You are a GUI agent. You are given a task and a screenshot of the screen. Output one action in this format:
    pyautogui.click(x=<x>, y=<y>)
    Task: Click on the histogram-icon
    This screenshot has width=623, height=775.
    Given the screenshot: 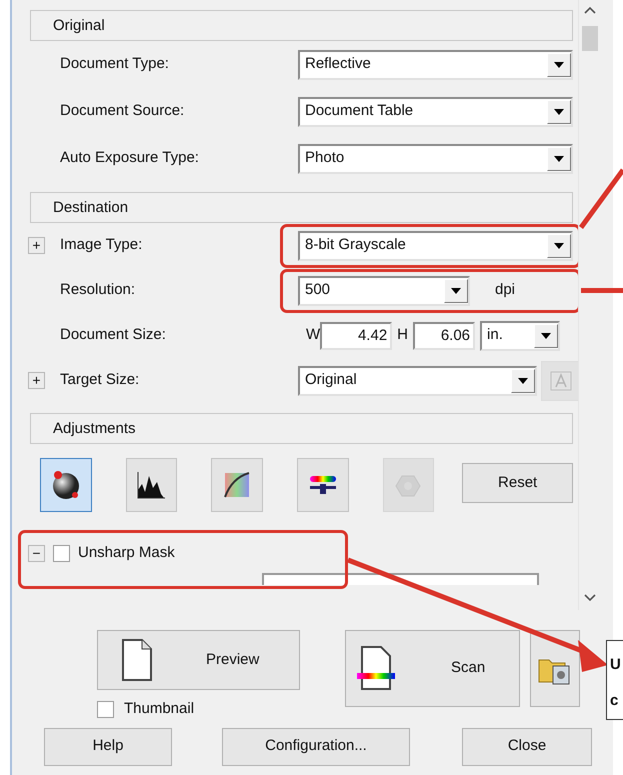 What is the action you would take?
    pyautogui.click(x=151, y=485)
    